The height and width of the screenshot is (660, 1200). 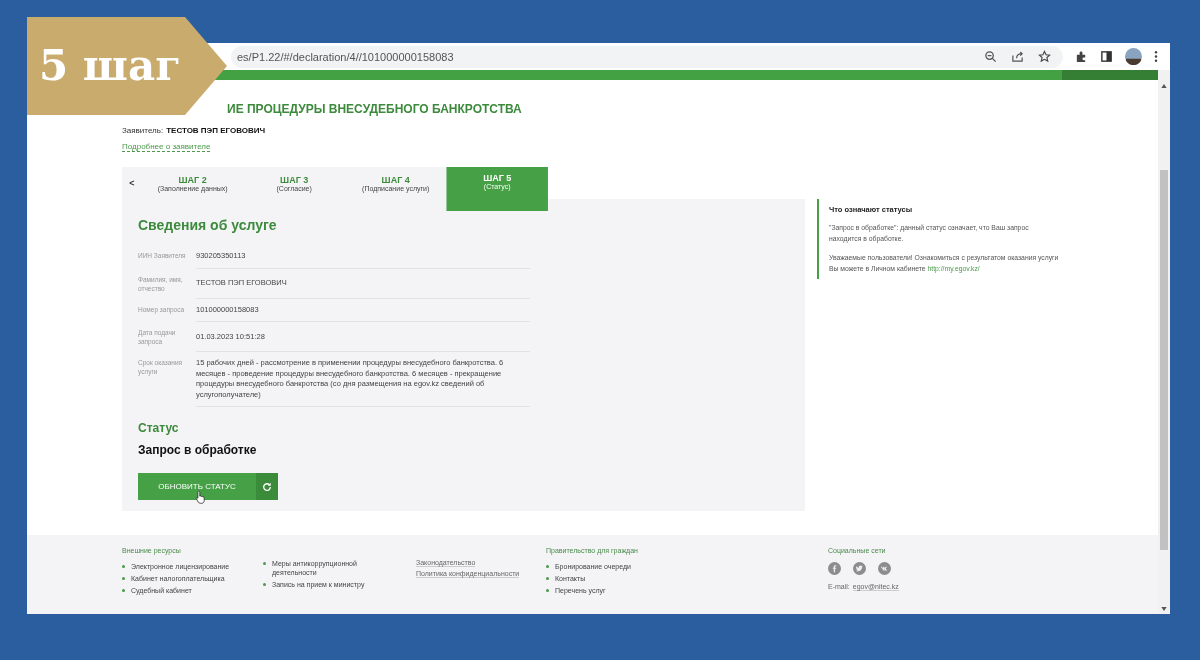 I want to click on star-icon, so click(x=1044, y=56).